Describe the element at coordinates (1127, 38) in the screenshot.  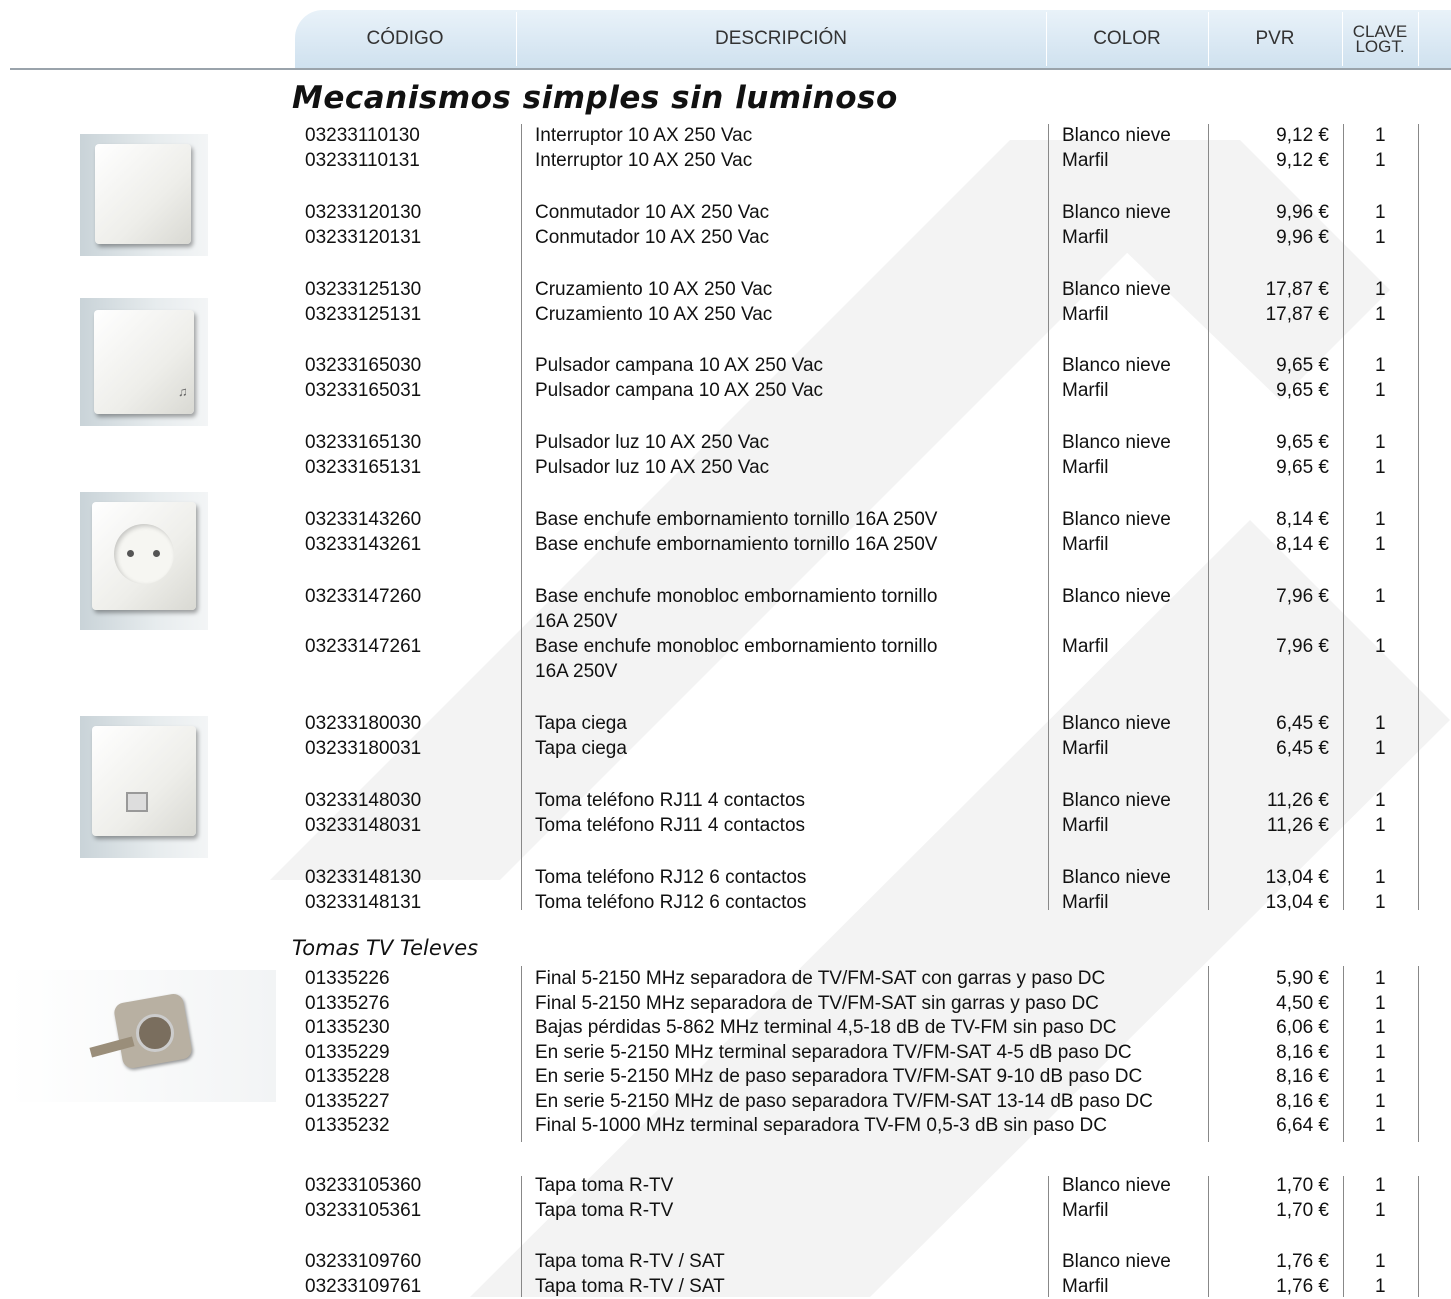
I see `header-color: COLOR` at that location.